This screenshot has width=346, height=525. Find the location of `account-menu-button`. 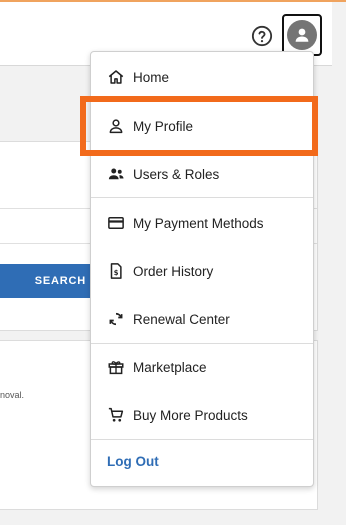

account-menu-button is located at coordinates (302, 35).